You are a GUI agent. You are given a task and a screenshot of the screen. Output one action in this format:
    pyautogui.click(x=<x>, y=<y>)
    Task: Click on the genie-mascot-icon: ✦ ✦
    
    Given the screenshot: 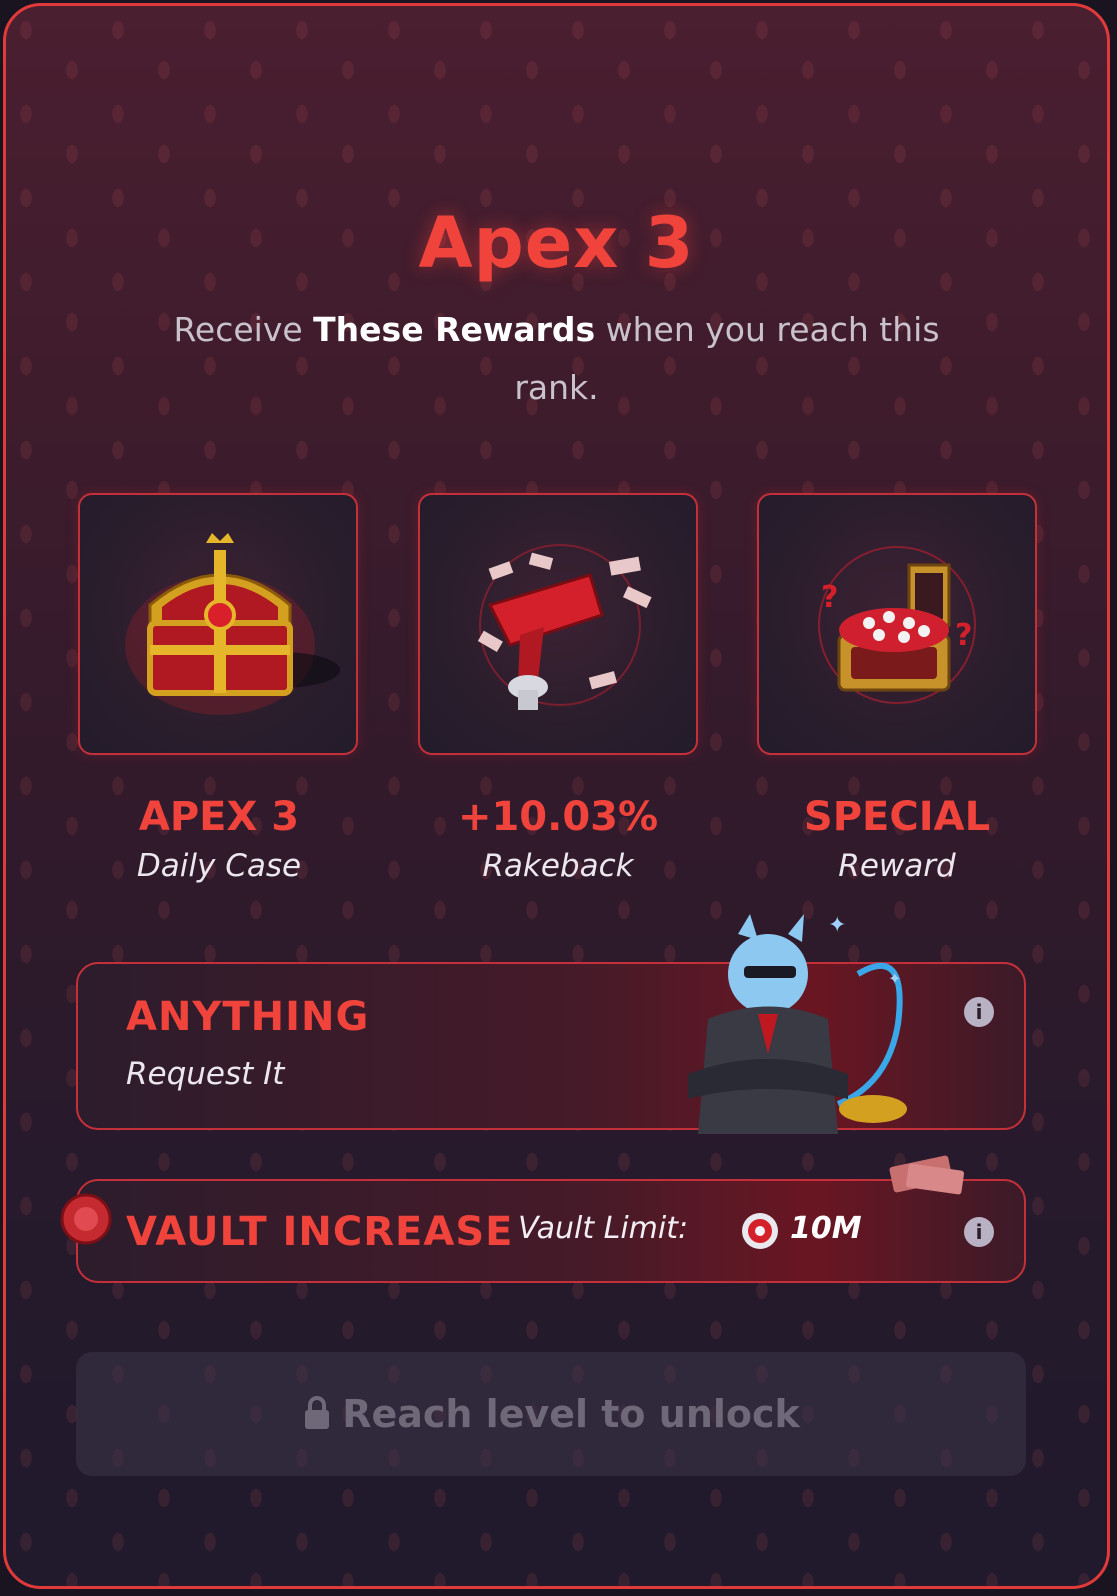 What is the action you would take?
    pyautogui.click(x=797, y=1023)
    